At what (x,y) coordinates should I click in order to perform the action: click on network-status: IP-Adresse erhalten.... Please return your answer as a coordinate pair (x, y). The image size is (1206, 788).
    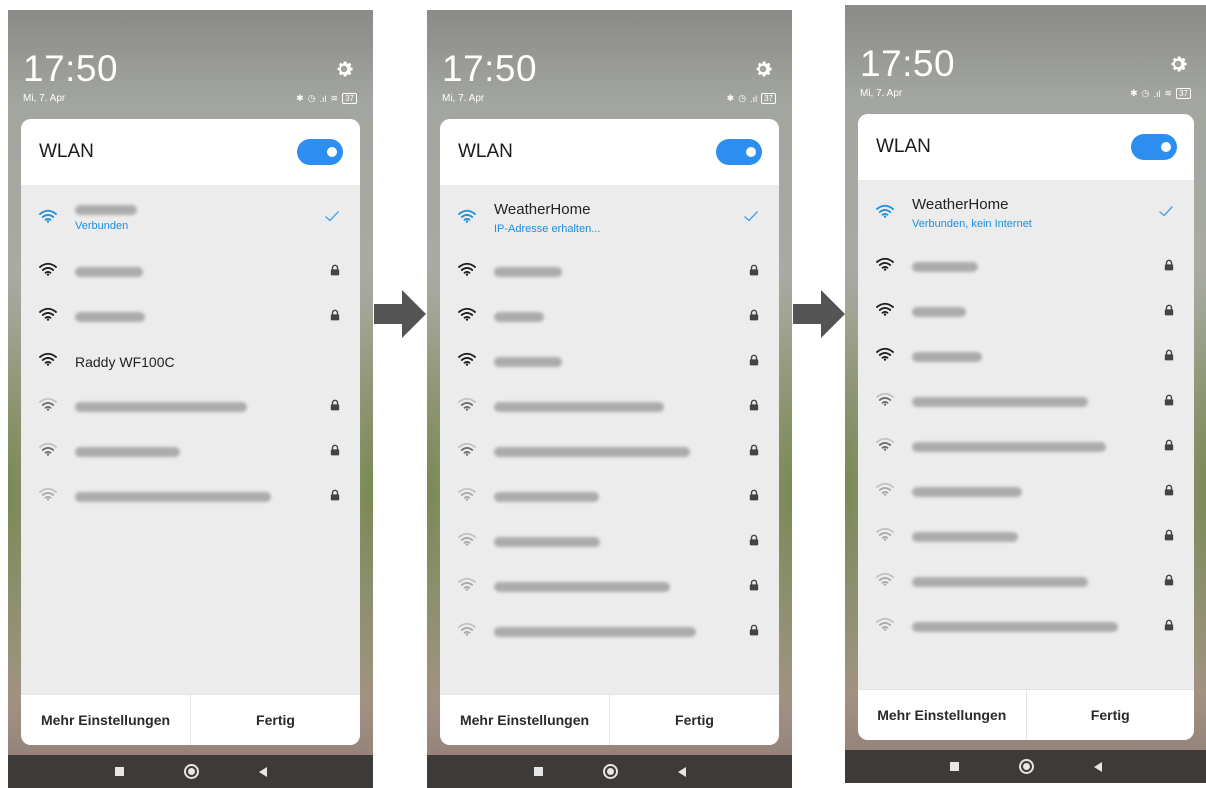
    Looking at the image, I should click on (547, 229).